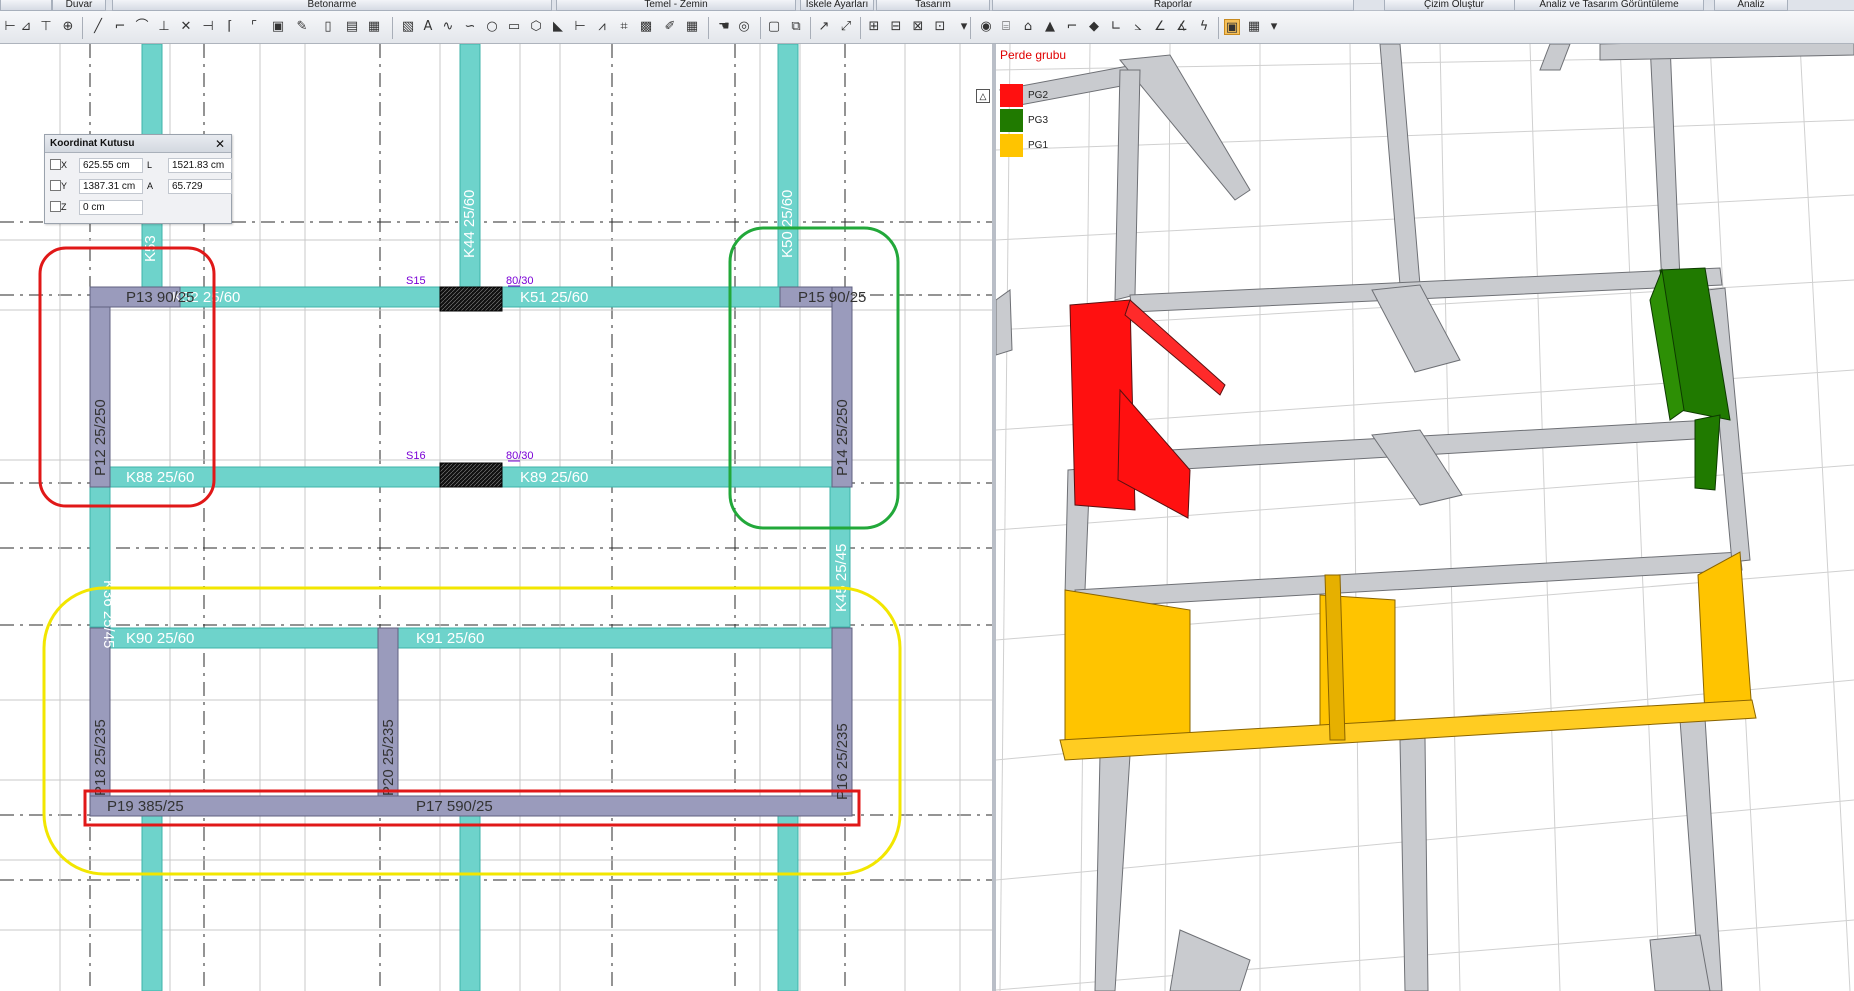 The image size is (1854, 991). Describe the element at coordinates (624, 27) in the screenshot. I see `measure-icon: ⌗` at that location.